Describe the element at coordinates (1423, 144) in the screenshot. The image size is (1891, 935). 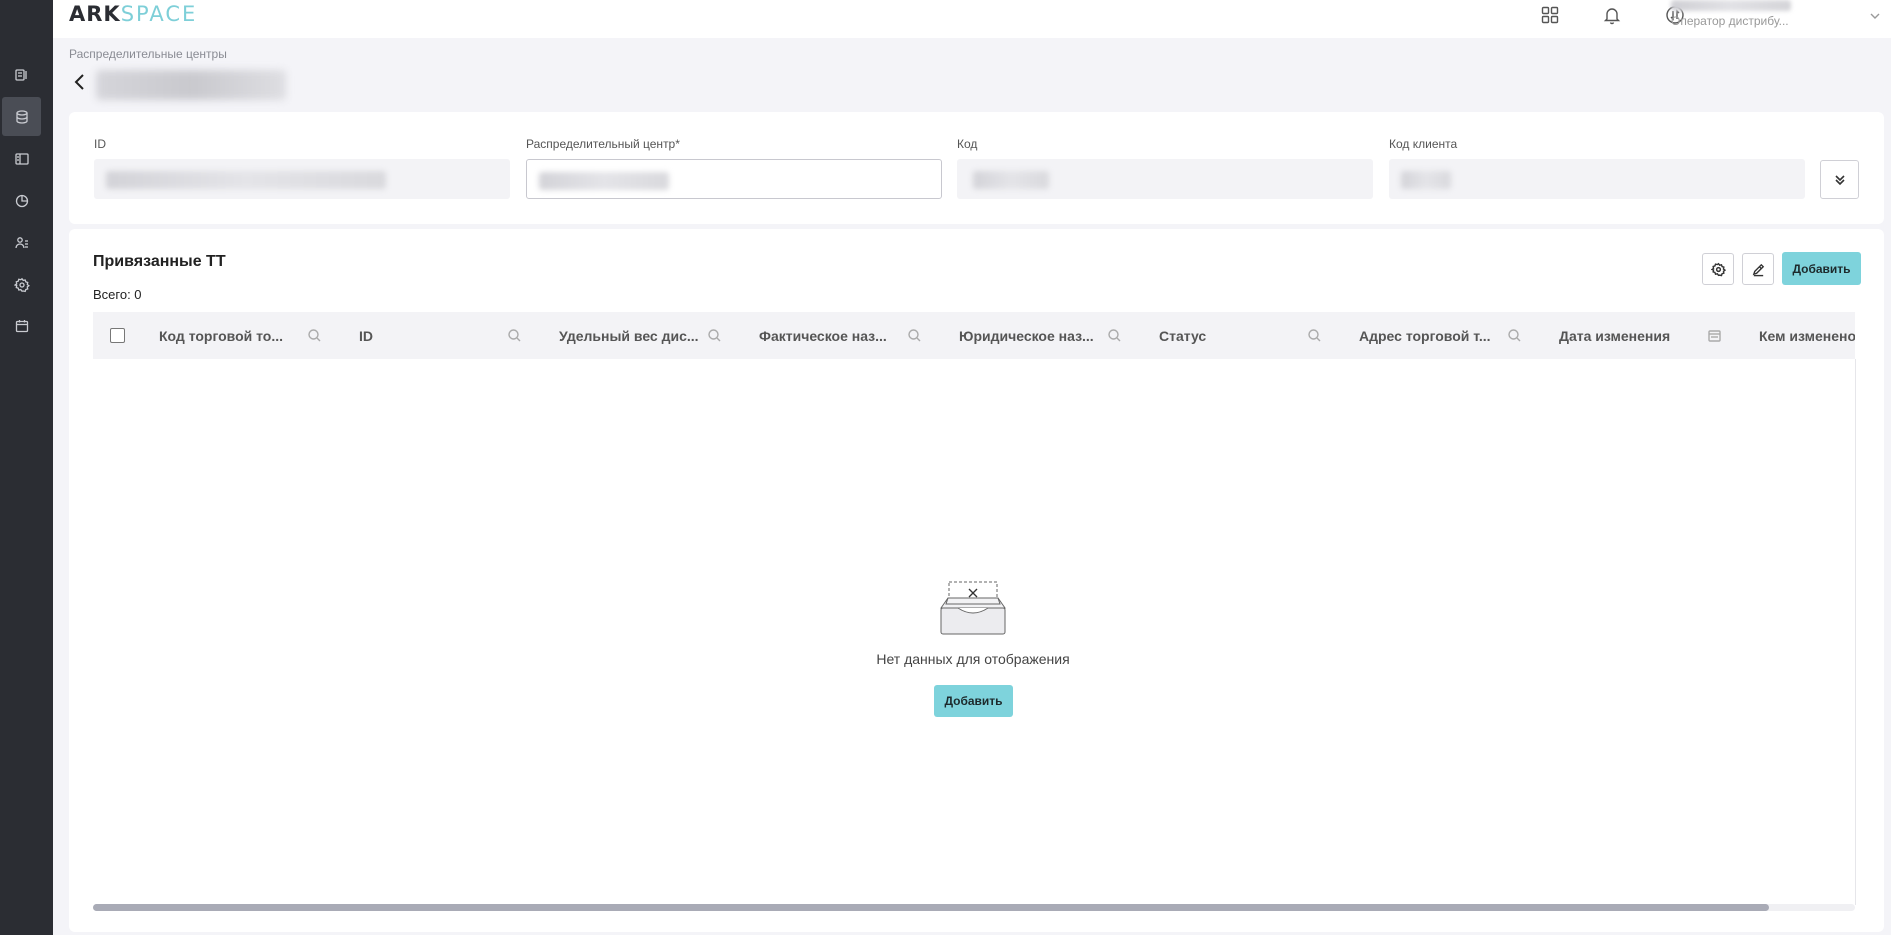
I see `client-code-label: Код клиента` at that location.